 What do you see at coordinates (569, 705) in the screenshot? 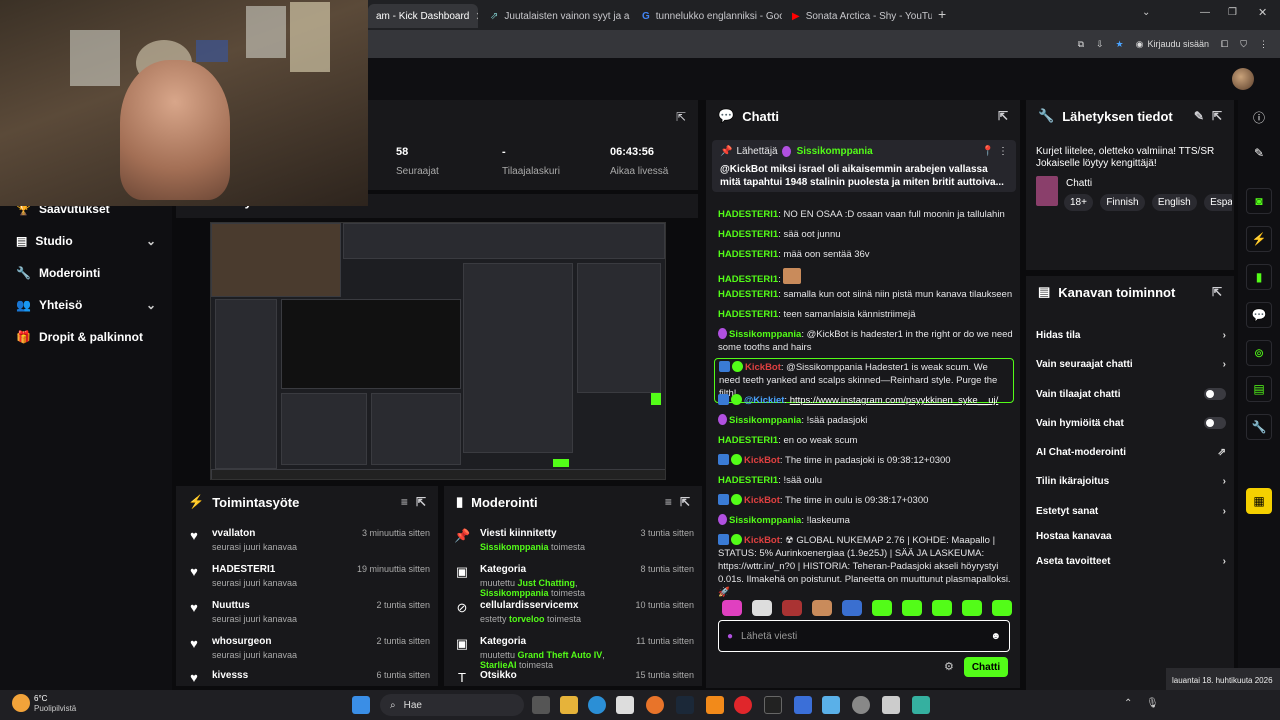
I see `file-explorer-icon` at bounding box center [569, 705].